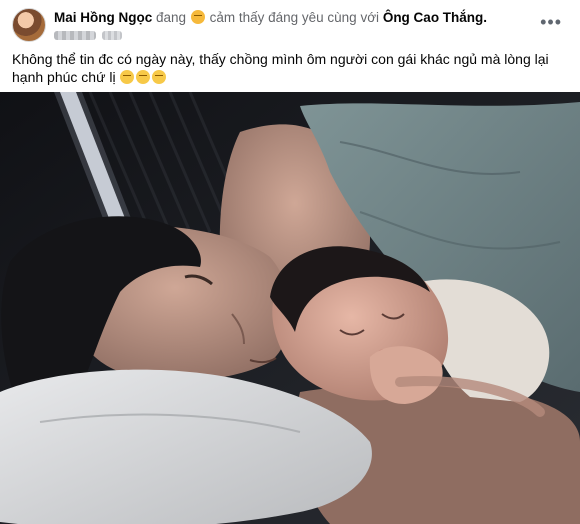 The height and width of the screenshot is (524, 580). What do you see at coordinates (75, 35) in the screenshot?
I see `timestamp-redacted` at bounding box center [75, 35].